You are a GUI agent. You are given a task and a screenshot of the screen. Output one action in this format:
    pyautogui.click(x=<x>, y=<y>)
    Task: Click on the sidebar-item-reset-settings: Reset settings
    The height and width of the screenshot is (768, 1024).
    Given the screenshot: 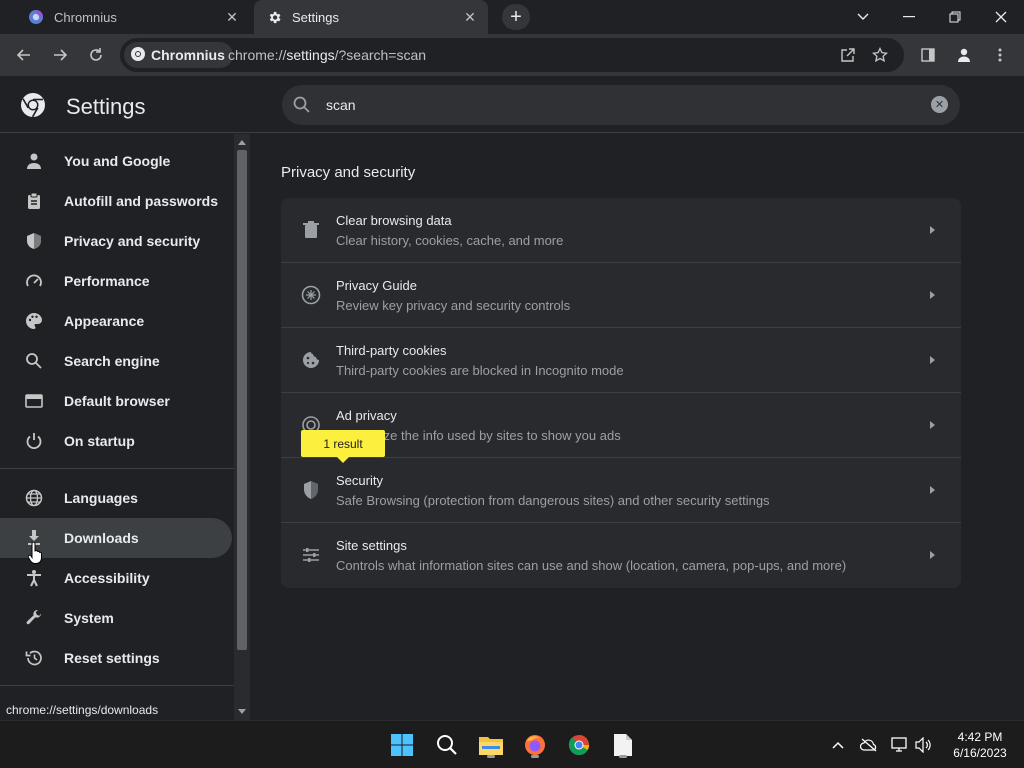 What is the action you would take?
    pyautogui.click(x=116, y=658)
    